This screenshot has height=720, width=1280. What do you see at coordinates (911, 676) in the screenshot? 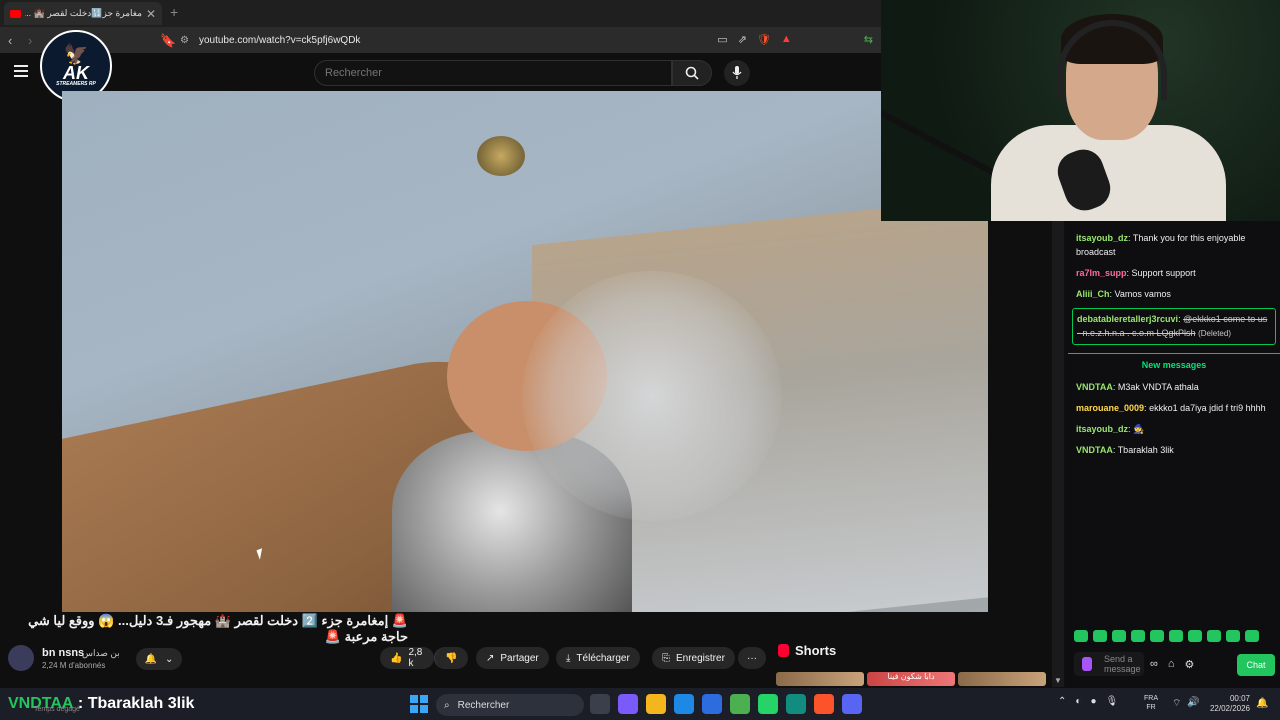
I see `short-thumb-text: دابا شكون فينا` at bounding box center [911, 676].